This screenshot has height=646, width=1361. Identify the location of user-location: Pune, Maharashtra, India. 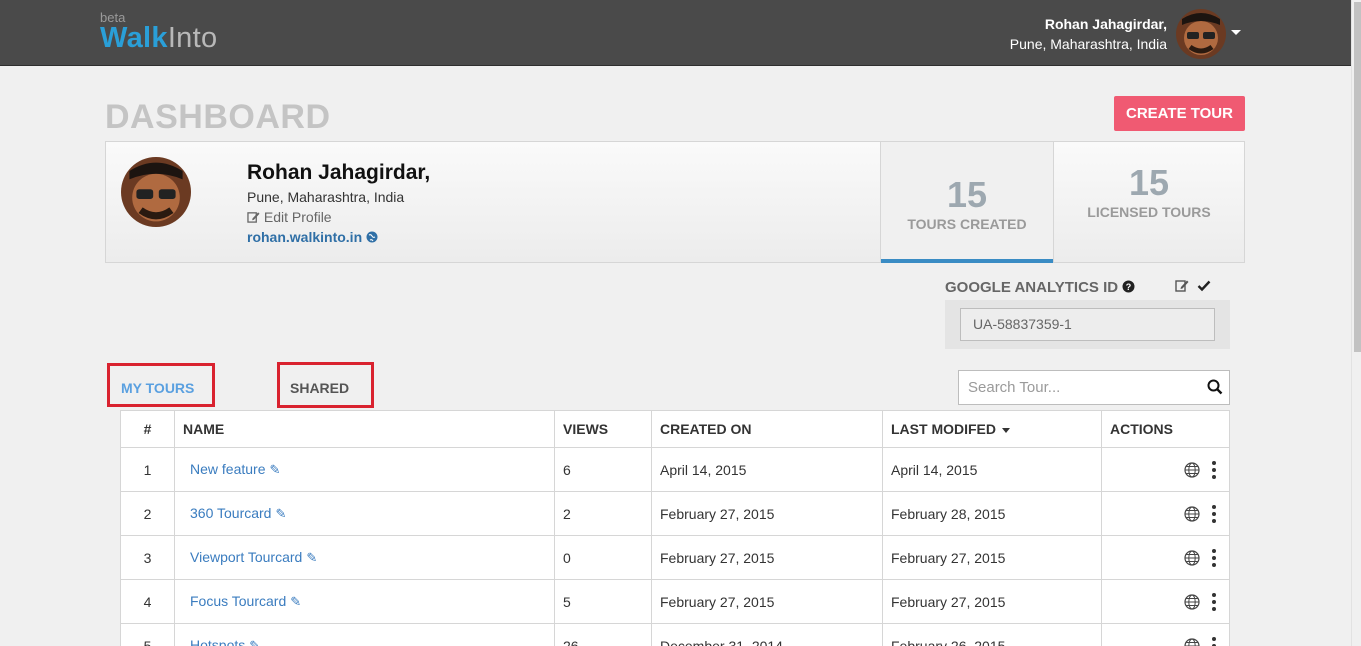
(1088, 44).